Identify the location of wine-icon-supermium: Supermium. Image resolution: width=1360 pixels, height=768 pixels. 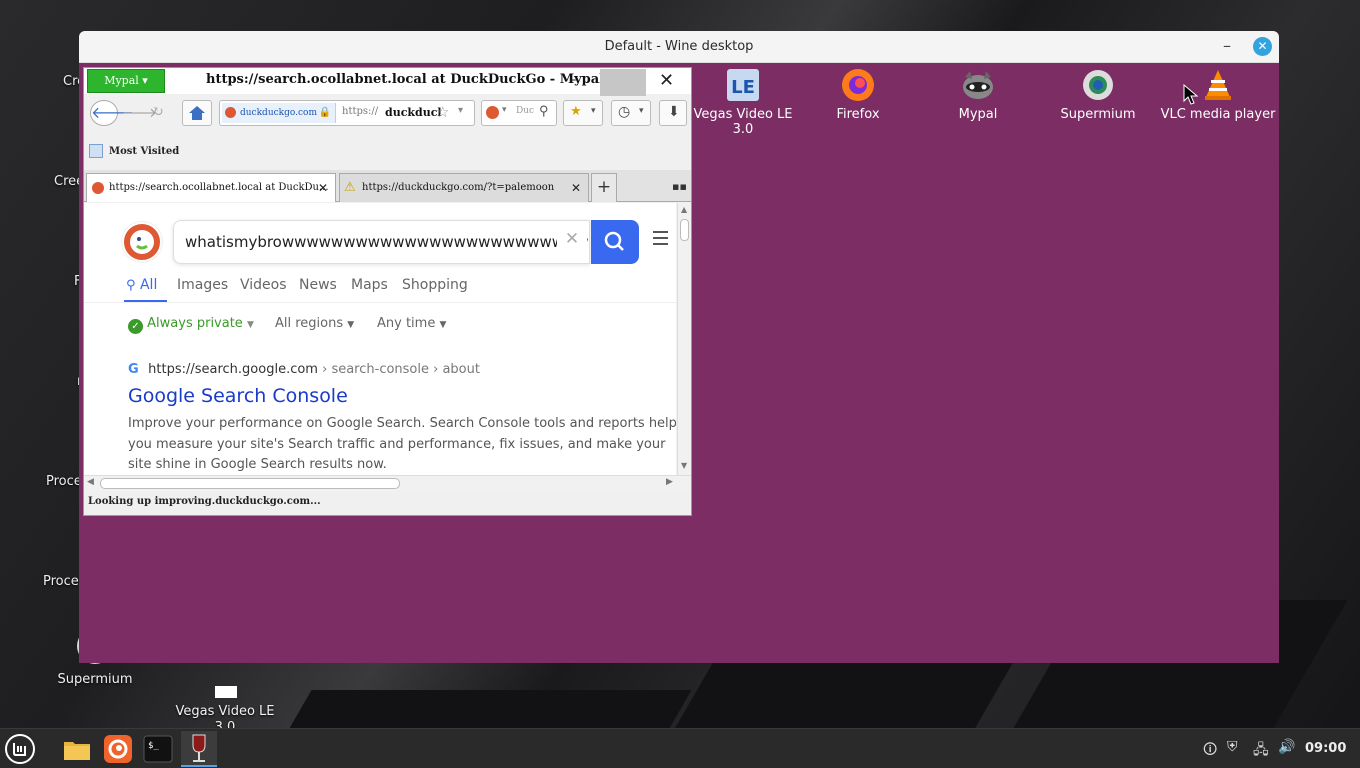
(1098, 94).